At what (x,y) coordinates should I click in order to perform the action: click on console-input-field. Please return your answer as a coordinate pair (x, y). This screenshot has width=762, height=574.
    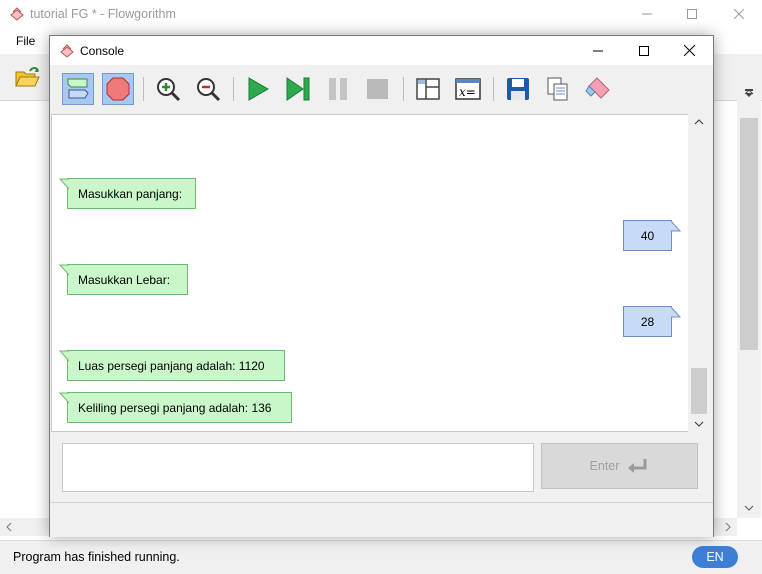
    Looking at the image, I should click on (298, 467).